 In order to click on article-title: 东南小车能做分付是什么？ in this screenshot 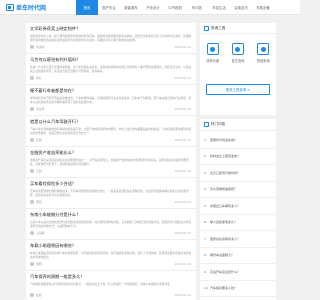, I will do `click(111, 215)`.